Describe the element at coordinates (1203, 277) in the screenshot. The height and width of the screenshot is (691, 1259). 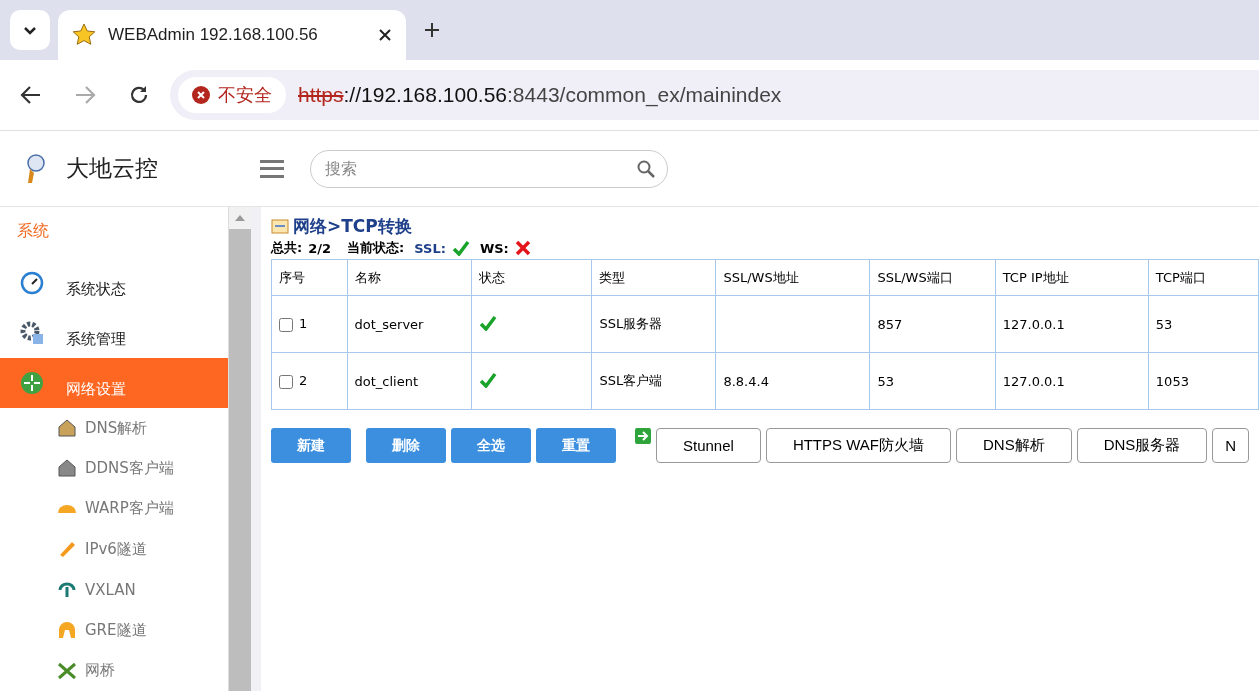
I see `column-header: TCP端口` at that location.